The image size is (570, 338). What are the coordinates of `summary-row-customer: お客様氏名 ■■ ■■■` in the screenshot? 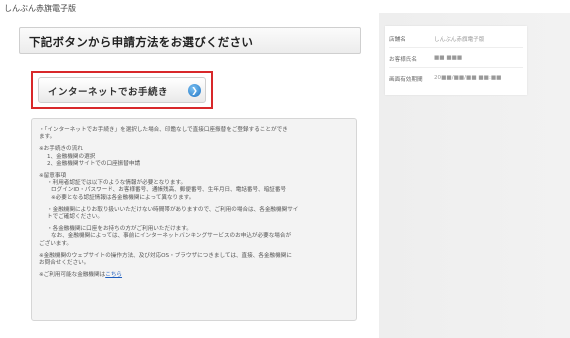 It's located at (456, 59).